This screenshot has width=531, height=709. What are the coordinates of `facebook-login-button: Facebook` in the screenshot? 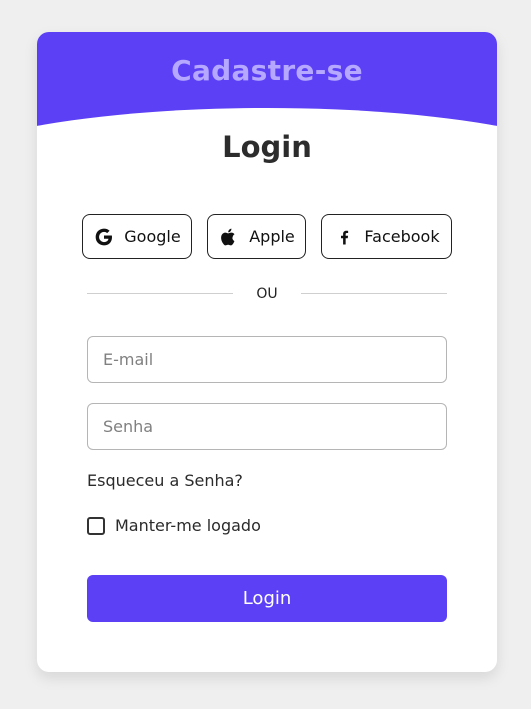 It's located at (386, 236).